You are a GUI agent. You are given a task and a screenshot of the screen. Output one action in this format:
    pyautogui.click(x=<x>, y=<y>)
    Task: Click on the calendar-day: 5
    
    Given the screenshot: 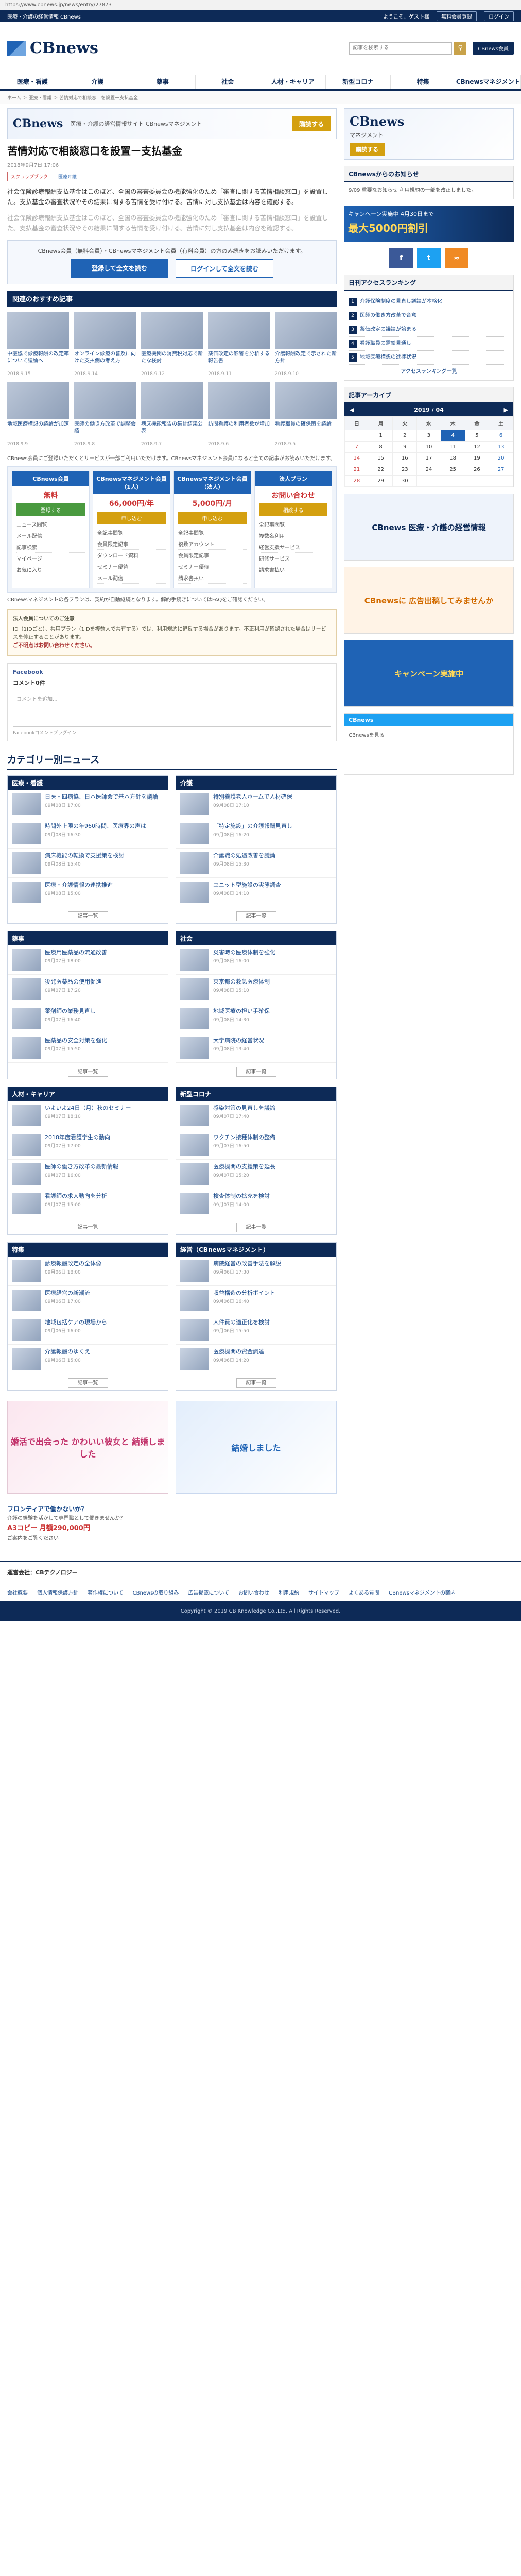 What is the action you would take?
    pyautogui.click(x=477, y=436)
    